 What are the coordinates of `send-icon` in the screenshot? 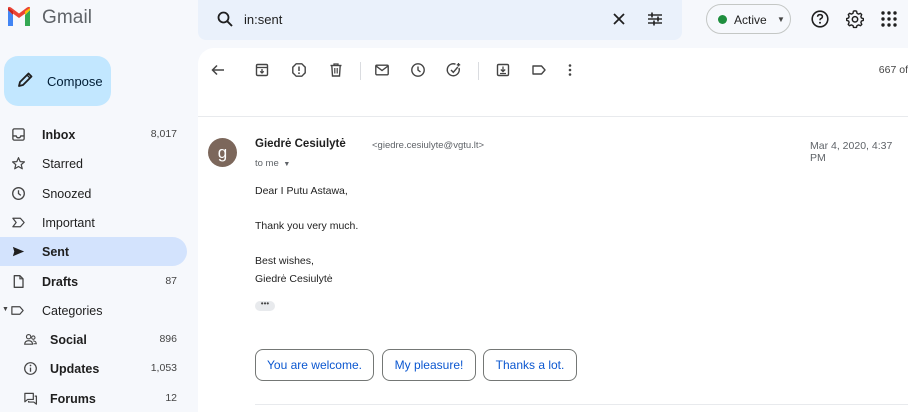 It's located at (18, 251).